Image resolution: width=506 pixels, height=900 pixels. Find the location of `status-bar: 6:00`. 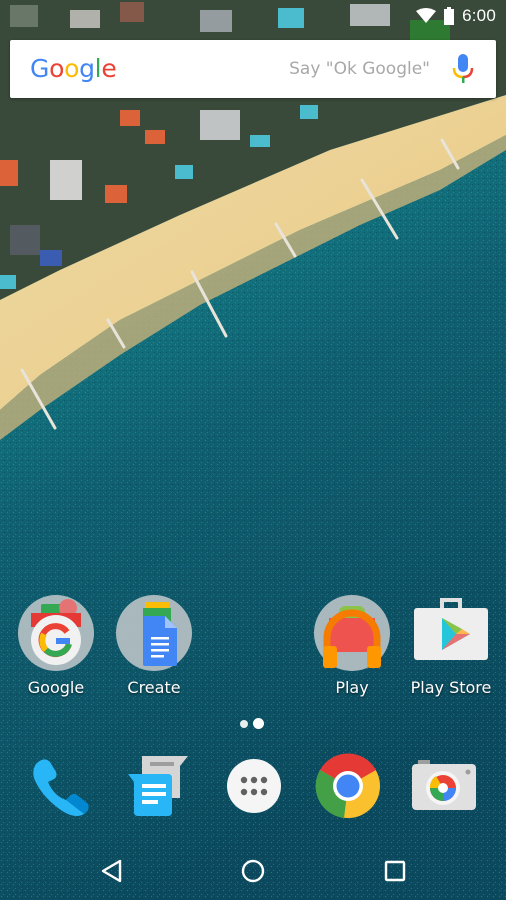

status-bar: 6:00 is located at coordinates (253, 16).